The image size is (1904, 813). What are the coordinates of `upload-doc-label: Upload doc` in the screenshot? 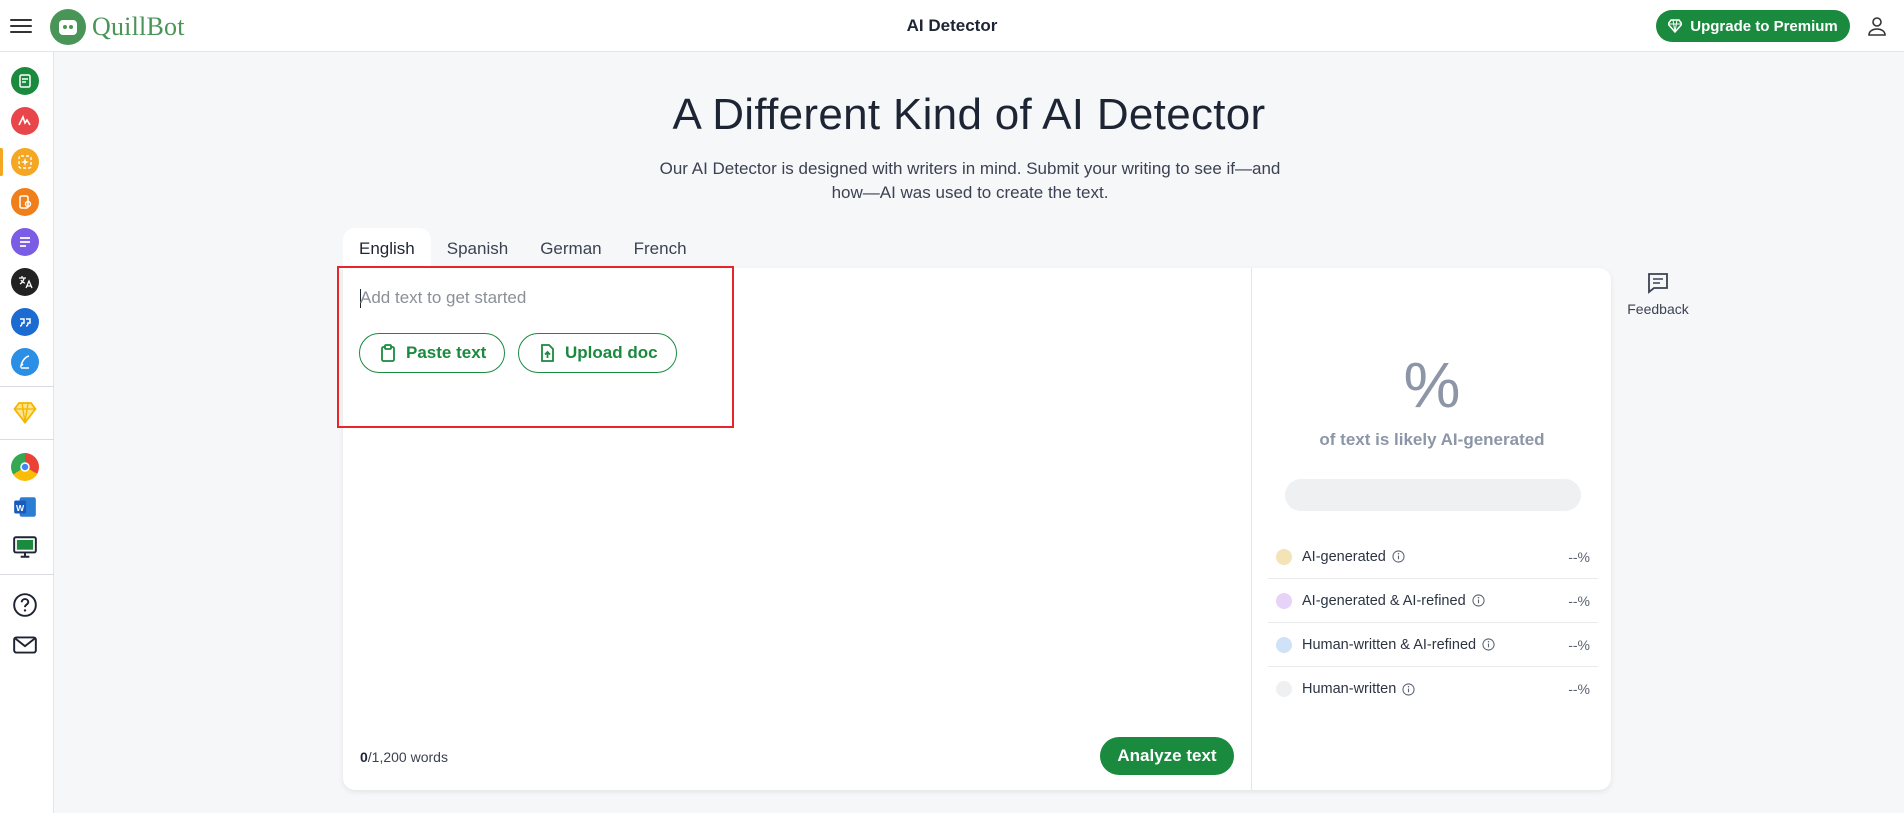 It's located at (611, 352).